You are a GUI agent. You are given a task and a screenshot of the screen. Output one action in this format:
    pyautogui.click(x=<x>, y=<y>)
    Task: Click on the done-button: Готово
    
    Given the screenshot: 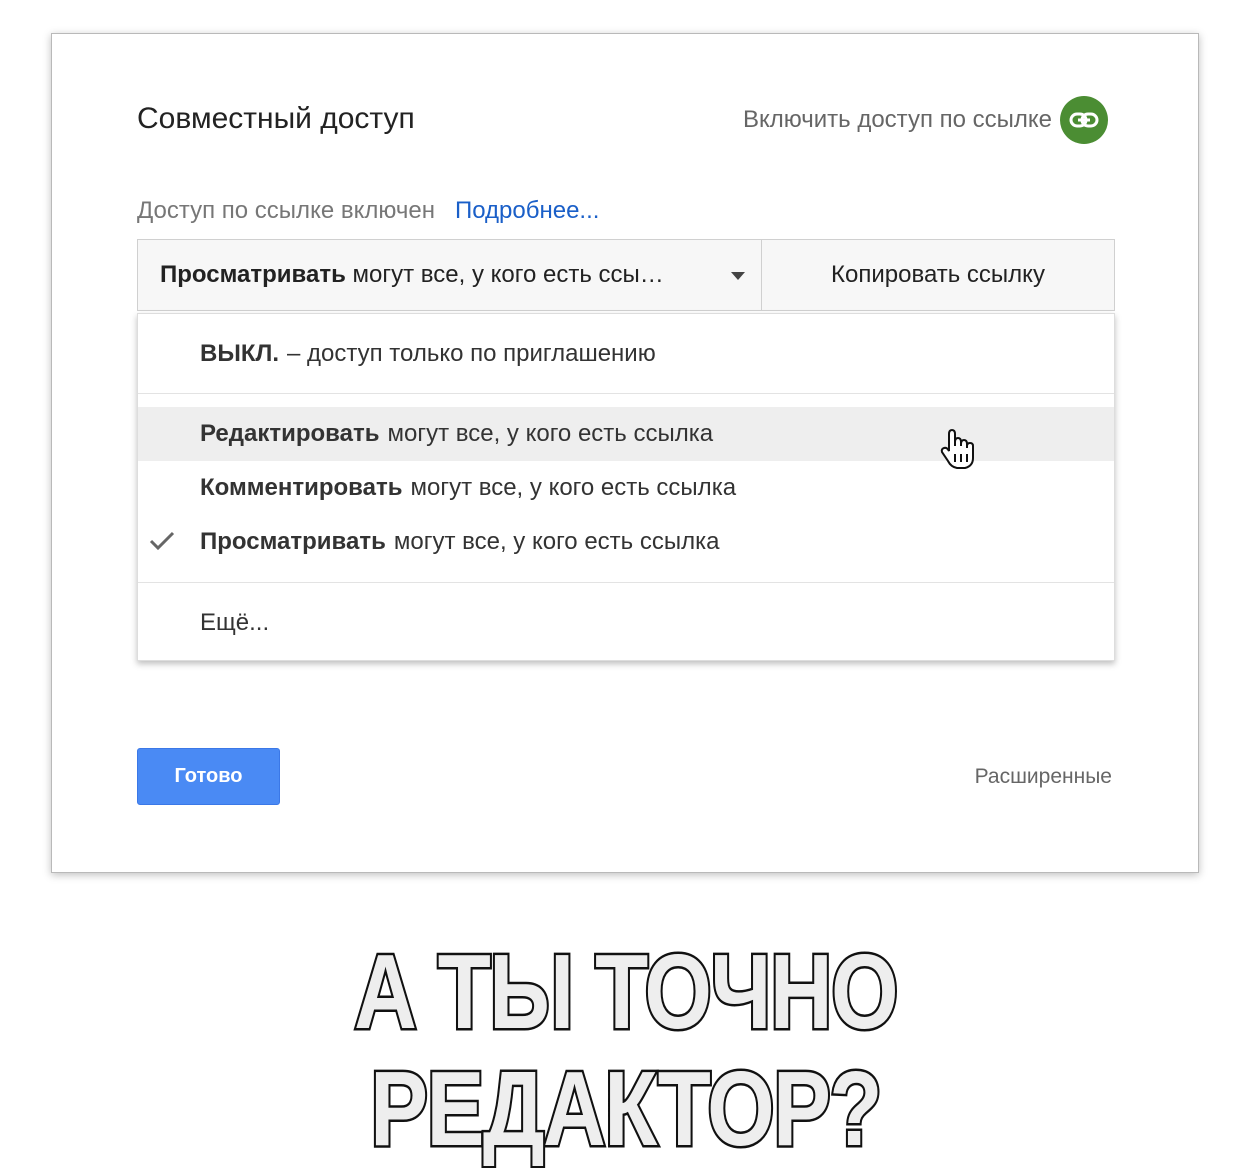 What is the action you would take?
    pyautogui.click(x=208, y=776)
    